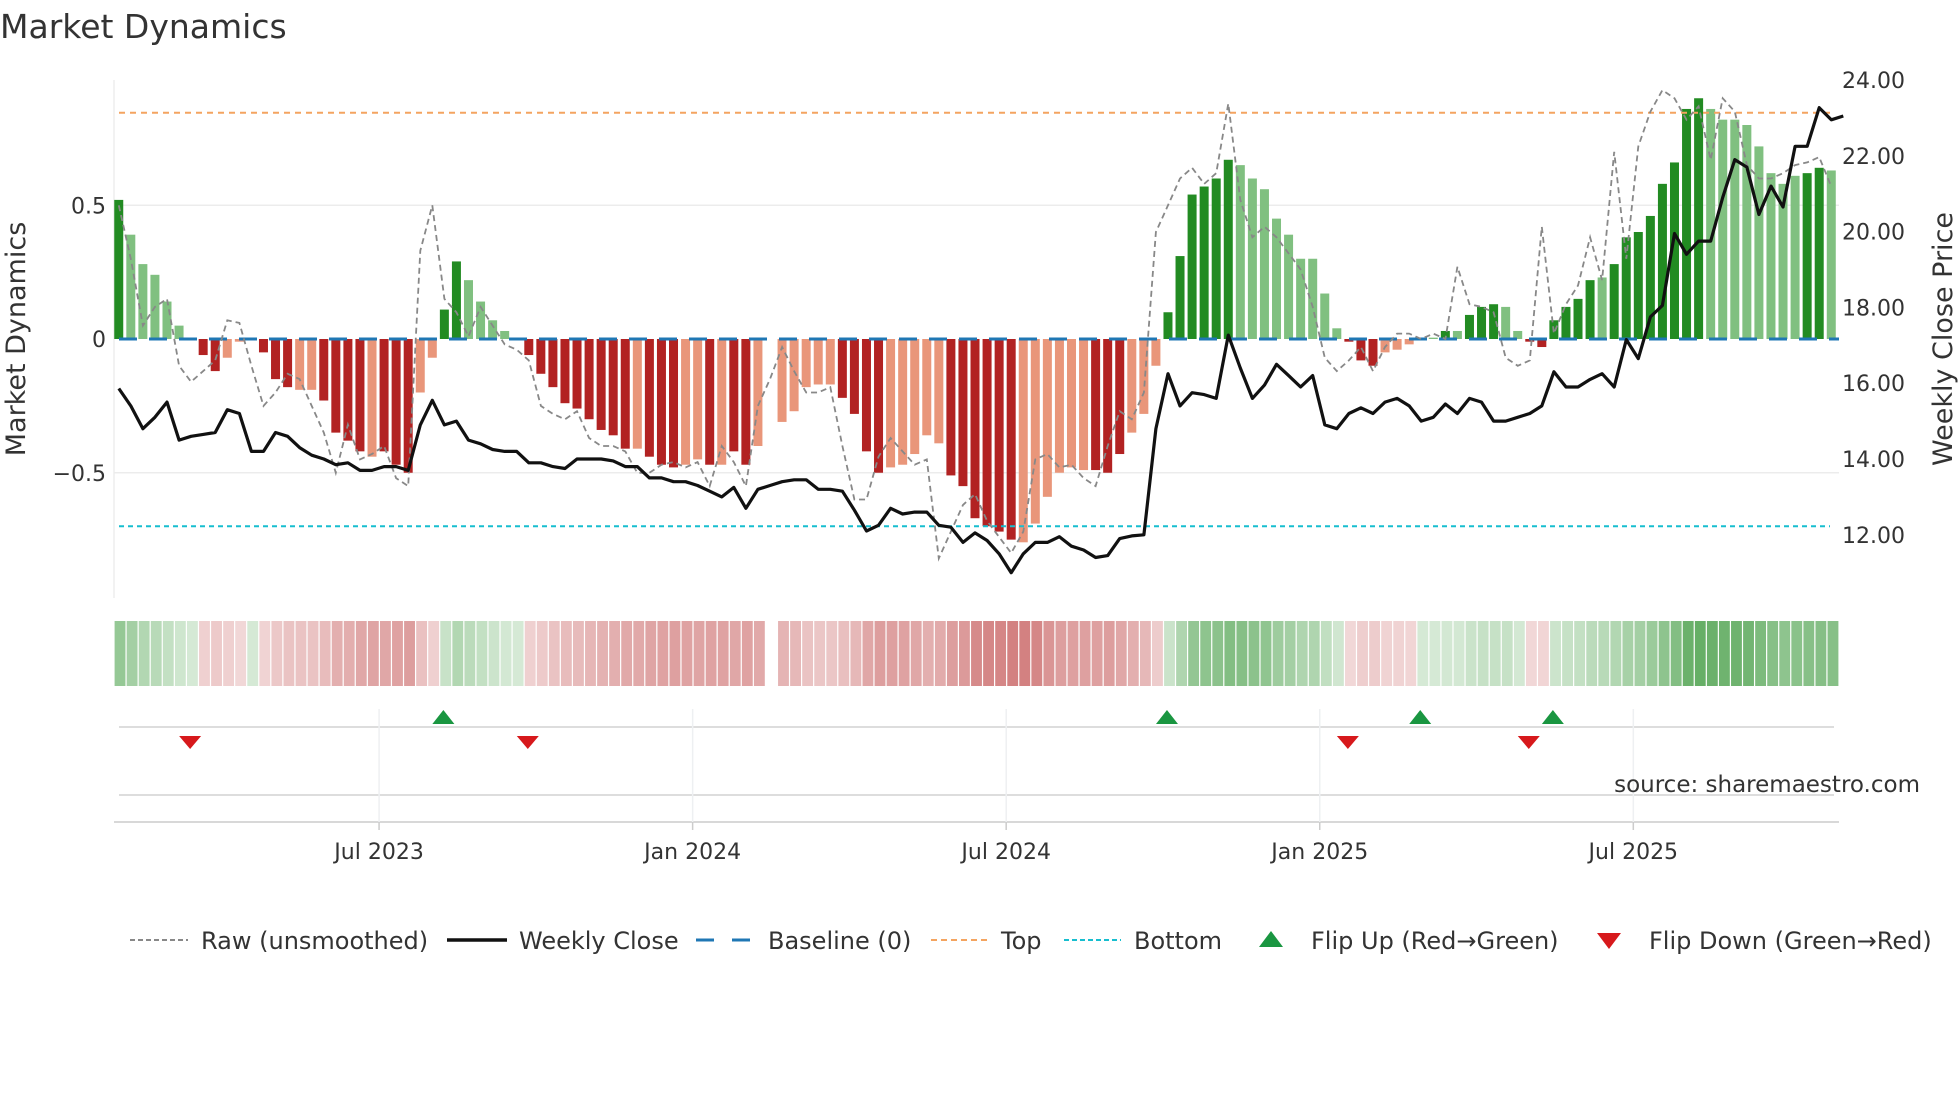  Describe the element at coordinates (1873, 384) in the screenshot. I see `y-tick-label-right: 16.00` at that location.